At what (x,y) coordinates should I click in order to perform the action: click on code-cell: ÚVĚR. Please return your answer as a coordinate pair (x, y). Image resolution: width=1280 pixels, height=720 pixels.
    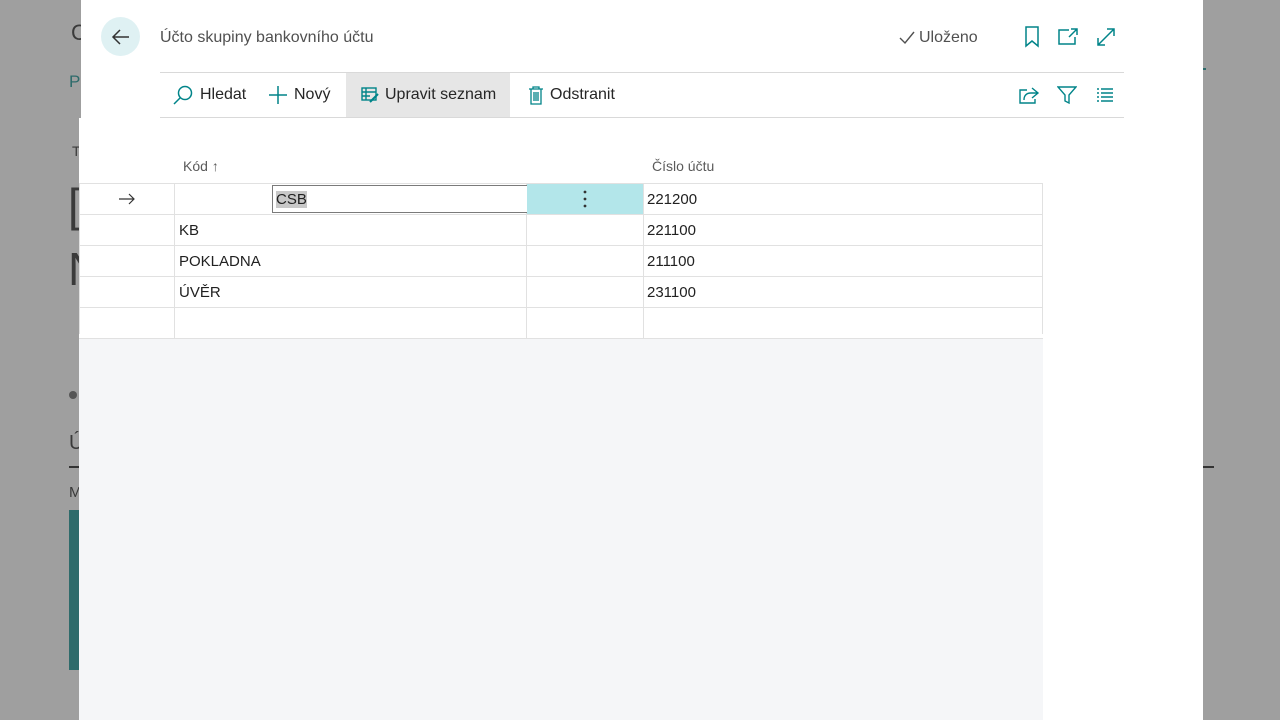
    Looking at the image, I should click on (351, 292).